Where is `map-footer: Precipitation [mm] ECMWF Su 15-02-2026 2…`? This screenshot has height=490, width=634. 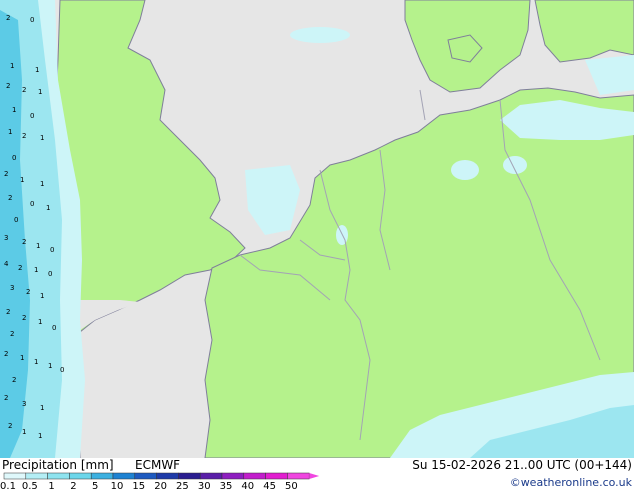
map-footer: Precipitation [mm] ECMWF Su 15-02-2026 2… is located at coordinates (317, 474).